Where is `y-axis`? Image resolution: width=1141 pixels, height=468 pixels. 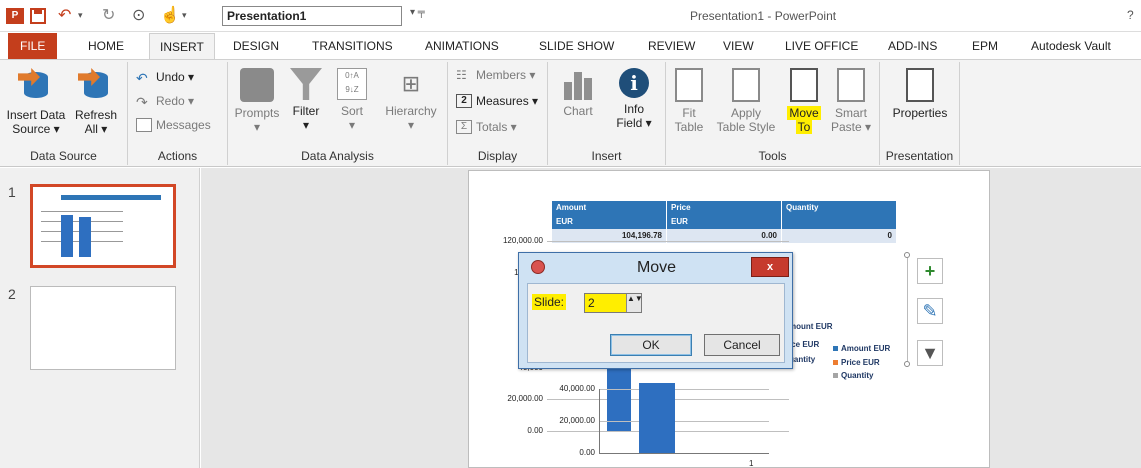
y-axis is located at coordinates (599, 421).